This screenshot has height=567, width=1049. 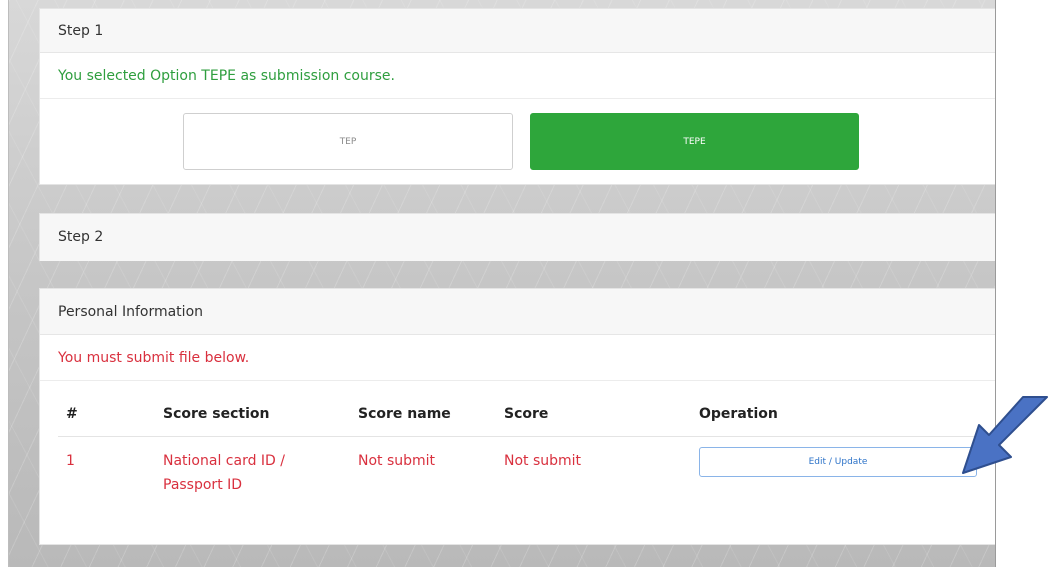 I want to click on step2-card: Step 2, so click(x=517, y=237).